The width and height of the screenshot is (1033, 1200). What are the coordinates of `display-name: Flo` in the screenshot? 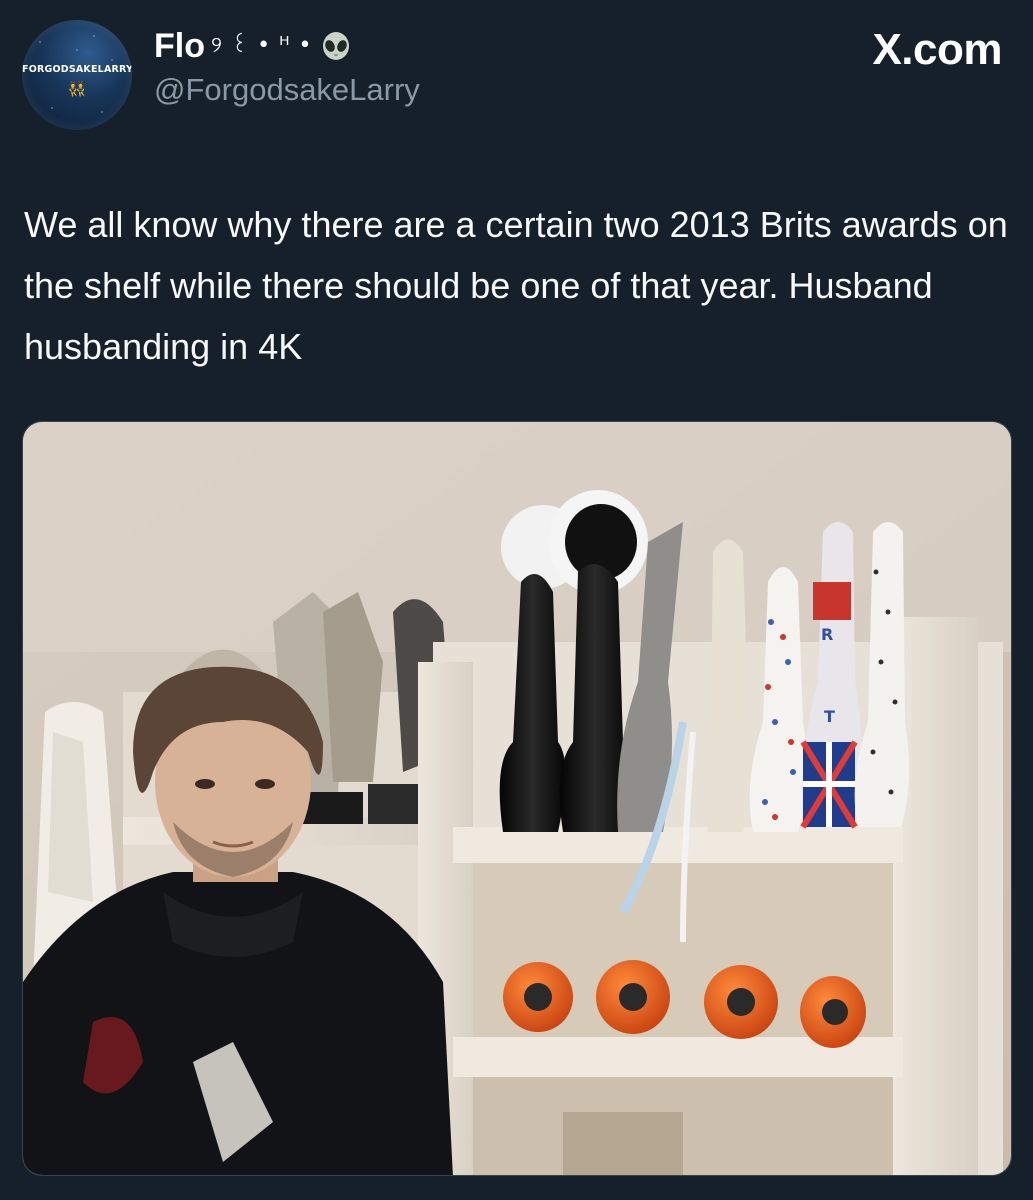 It's located at (179, 46).